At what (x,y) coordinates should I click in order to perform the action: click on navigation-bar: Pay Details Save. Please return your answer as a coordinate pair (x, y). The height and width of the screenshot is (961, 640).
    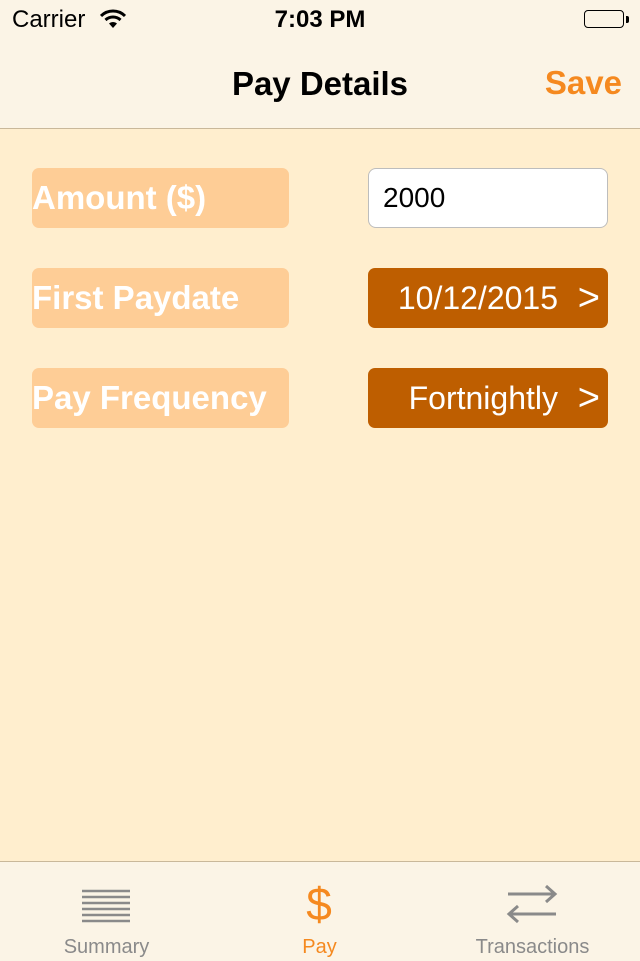
    Looking at the image, I should click on (320, 84).